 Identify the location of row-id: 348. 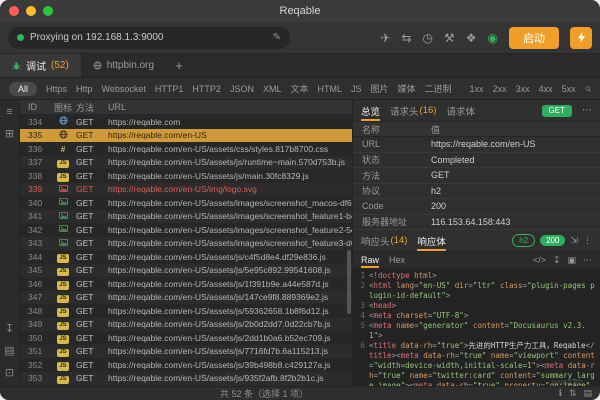
(35, 310).